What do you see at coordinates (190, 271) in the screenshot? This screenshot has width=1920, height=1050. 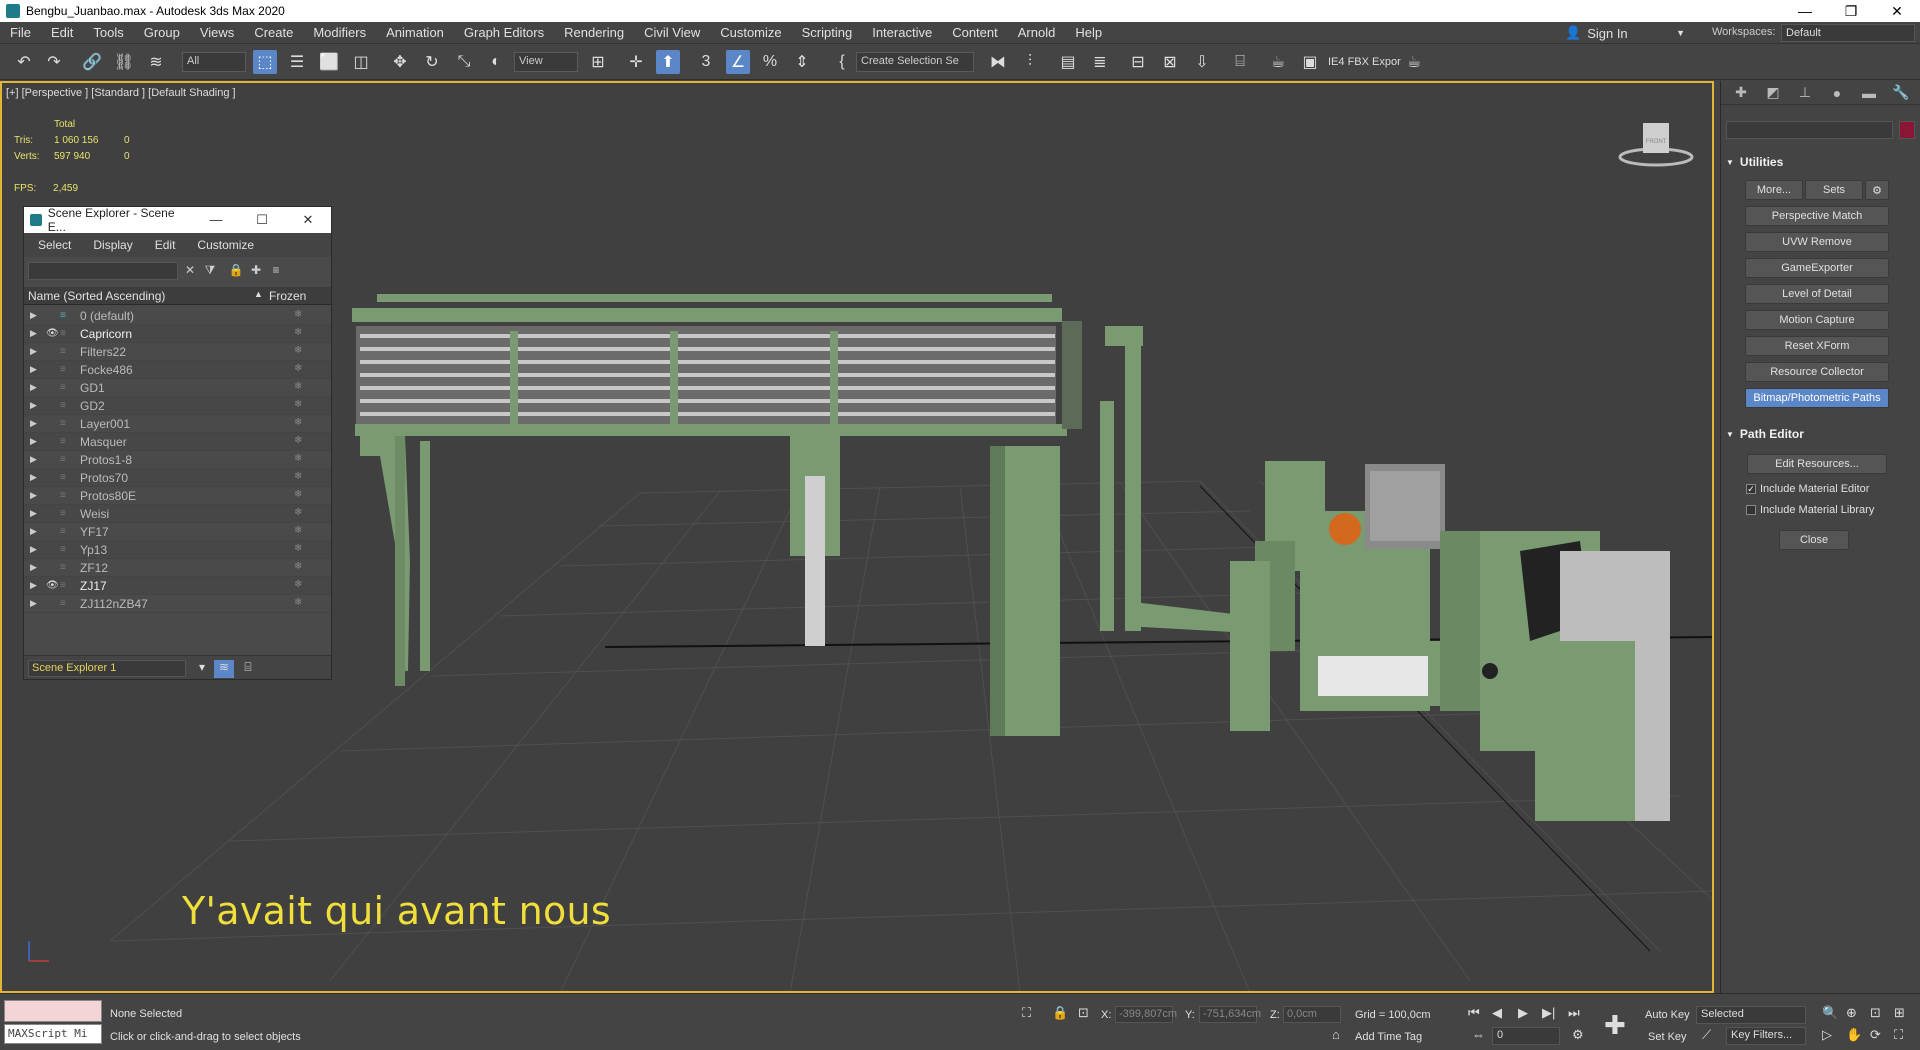 I see `clear-search-icon: ✕` at bounding box center [190, 271].